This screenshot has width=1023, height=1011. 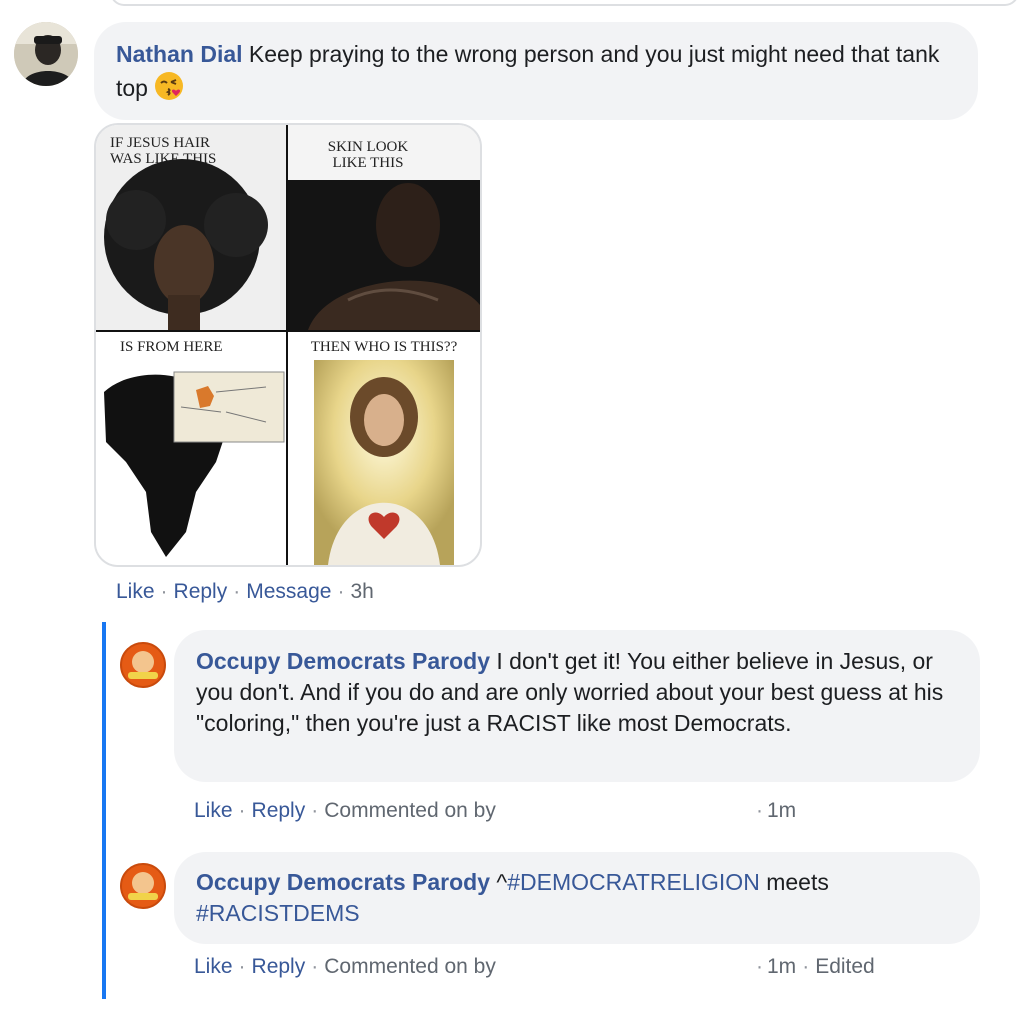 I want to click on reply-thread-bar, so click(x=104, y=810).